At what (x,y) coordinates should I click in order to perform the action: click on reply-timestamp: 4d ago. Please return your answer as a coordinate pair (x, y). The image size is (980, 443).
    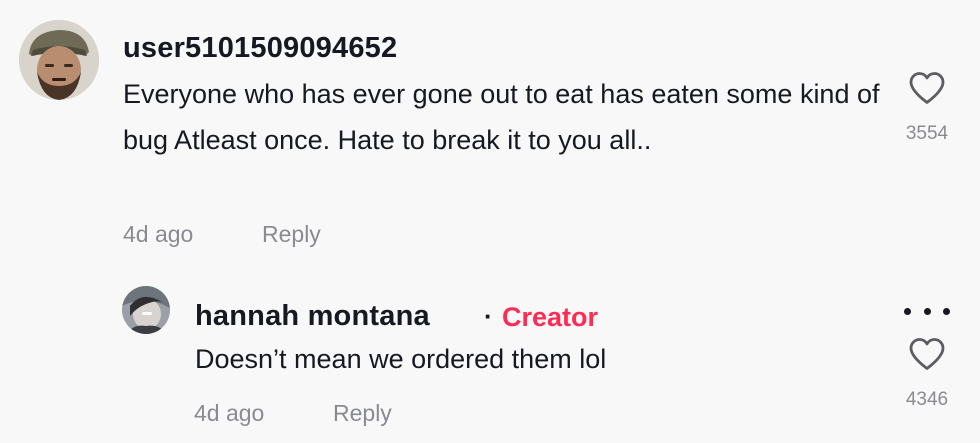
    Looking at the image, I should click on (229, 413).